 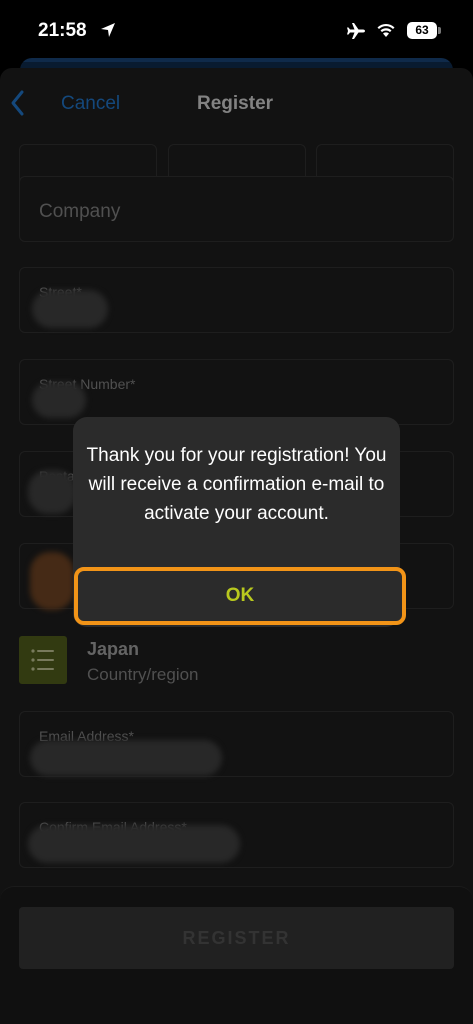 What do you see at coordinates (386, 30) in the screenshot?
I see `wifi-icon` at bounding box center [386, 30].